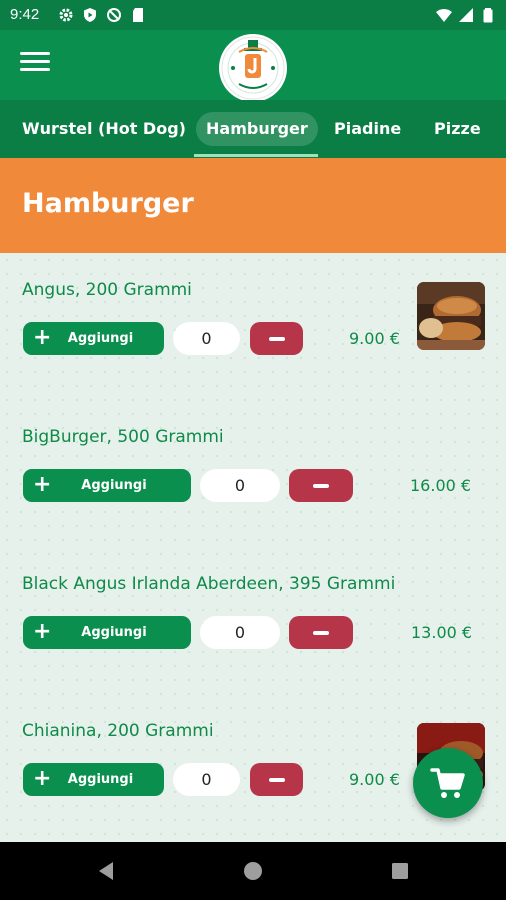  I want to click on recents-icon, so click(400, 871).